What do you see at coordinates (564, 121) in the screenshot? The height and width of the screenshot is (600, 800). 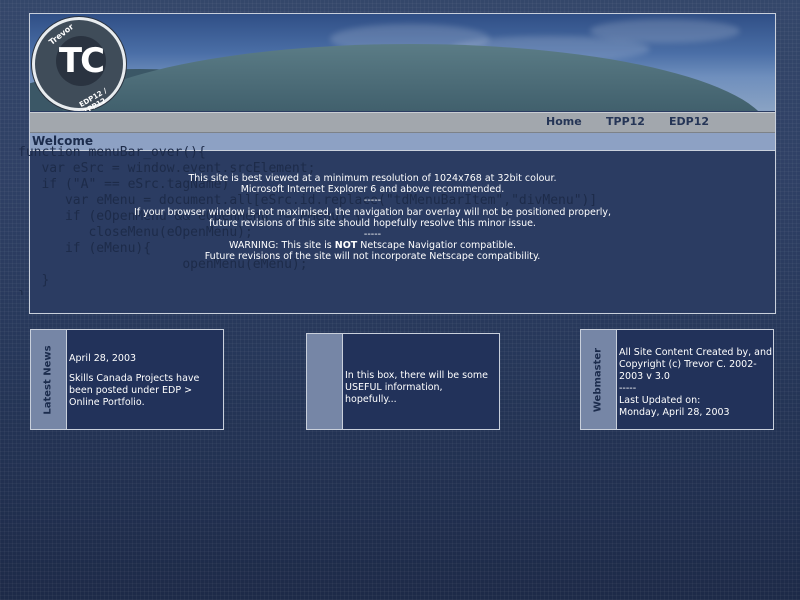 I see `nav-home-link: Home` at bounding box center [564, 121].